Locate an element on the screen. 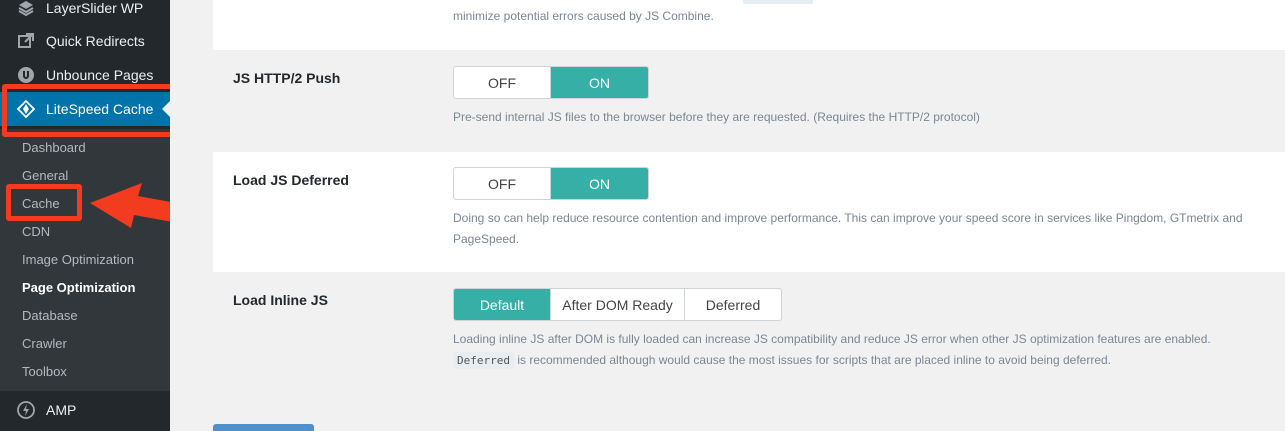 This screenshot has width=1285, height=431. amp-bolt-icon is located at coordinates (26, 410).